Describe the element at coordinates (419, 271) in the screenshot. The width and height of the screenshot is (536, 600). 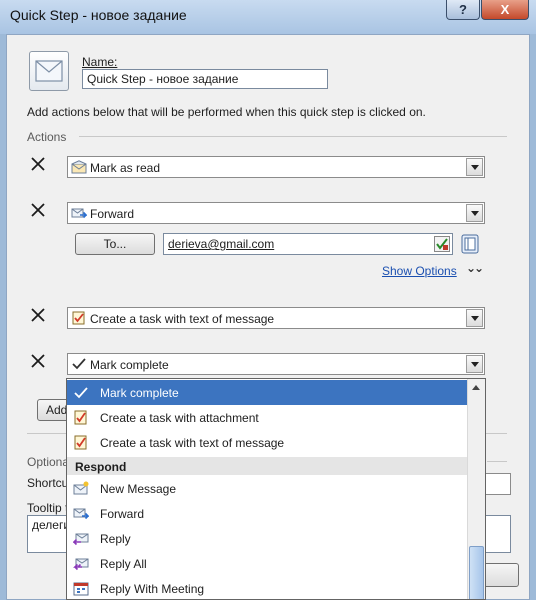
I see `show-options-link: Show Options` at that location.